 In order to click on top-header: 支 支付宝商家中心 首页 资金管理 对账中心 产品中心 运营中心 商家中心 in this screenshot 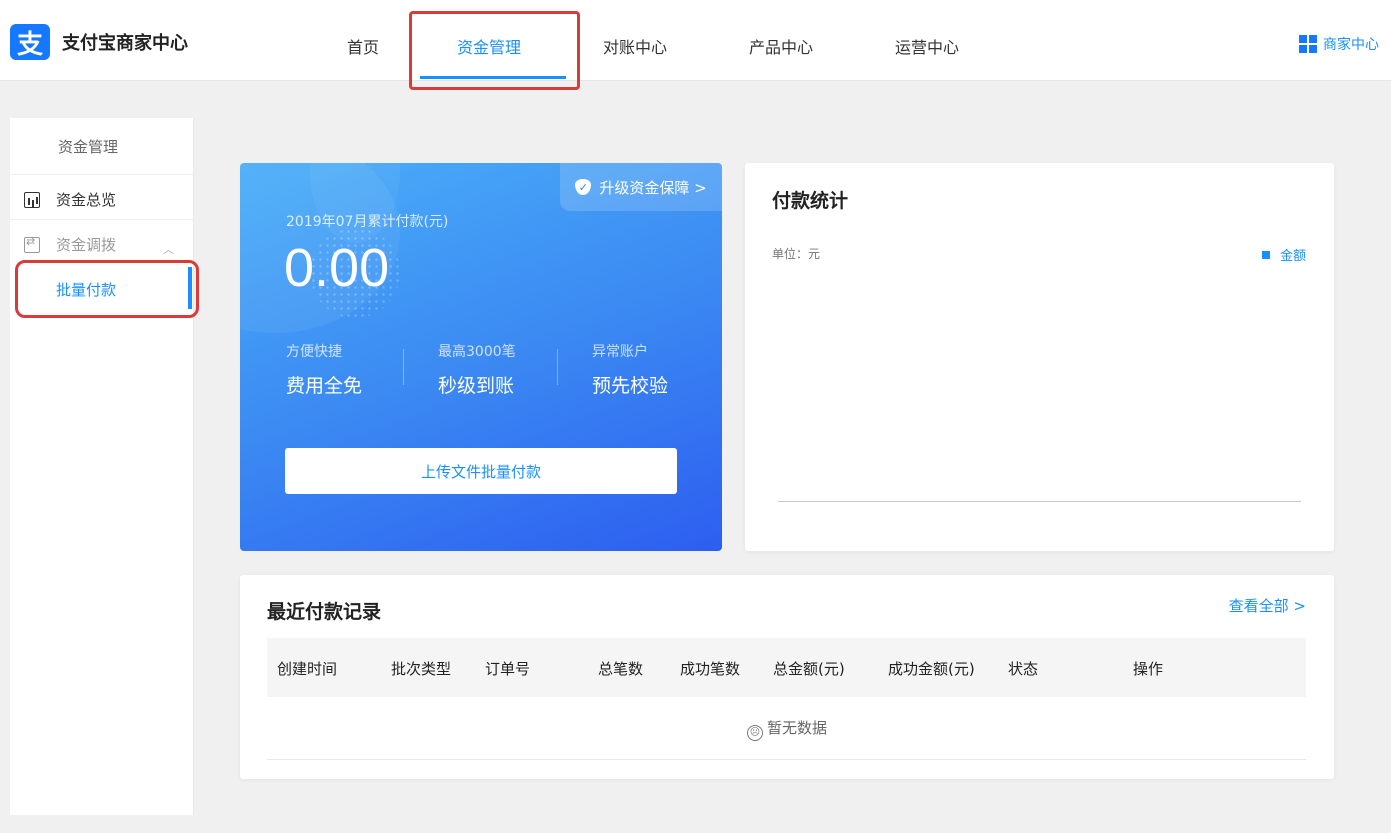, I will do `click(695, 40)`.